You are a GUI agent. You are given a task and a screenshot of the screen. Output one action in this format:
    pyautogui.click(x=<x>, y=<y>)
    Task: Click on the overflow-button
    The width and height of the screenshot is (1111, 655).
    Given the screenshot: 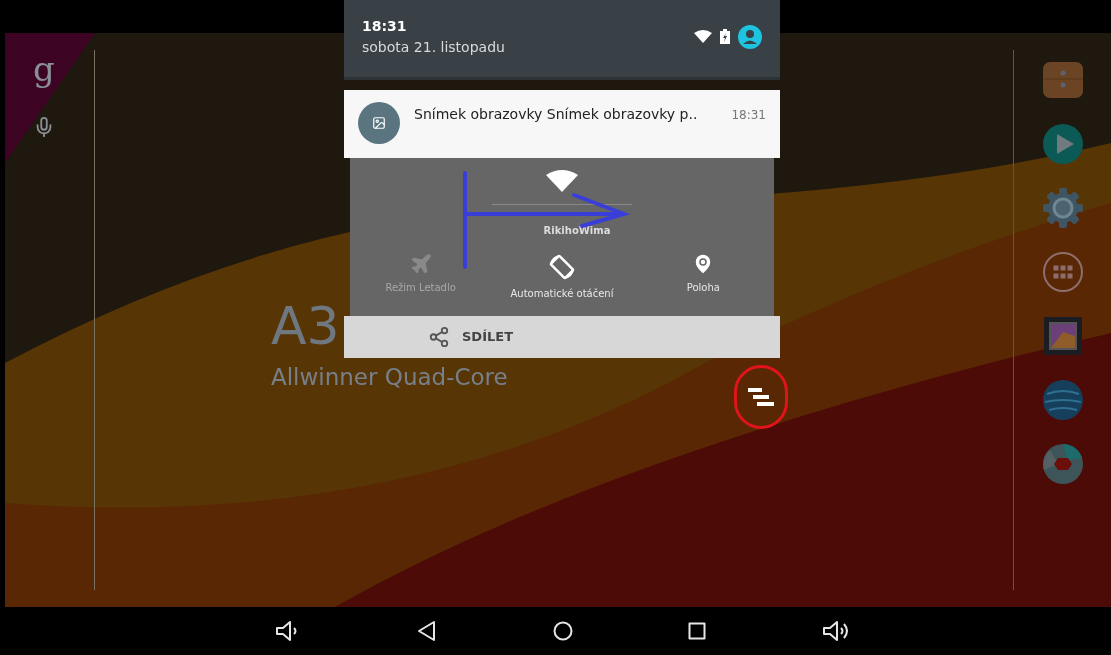 What is the action you would take?
    pyautogui.click(x=761, y=397)
    